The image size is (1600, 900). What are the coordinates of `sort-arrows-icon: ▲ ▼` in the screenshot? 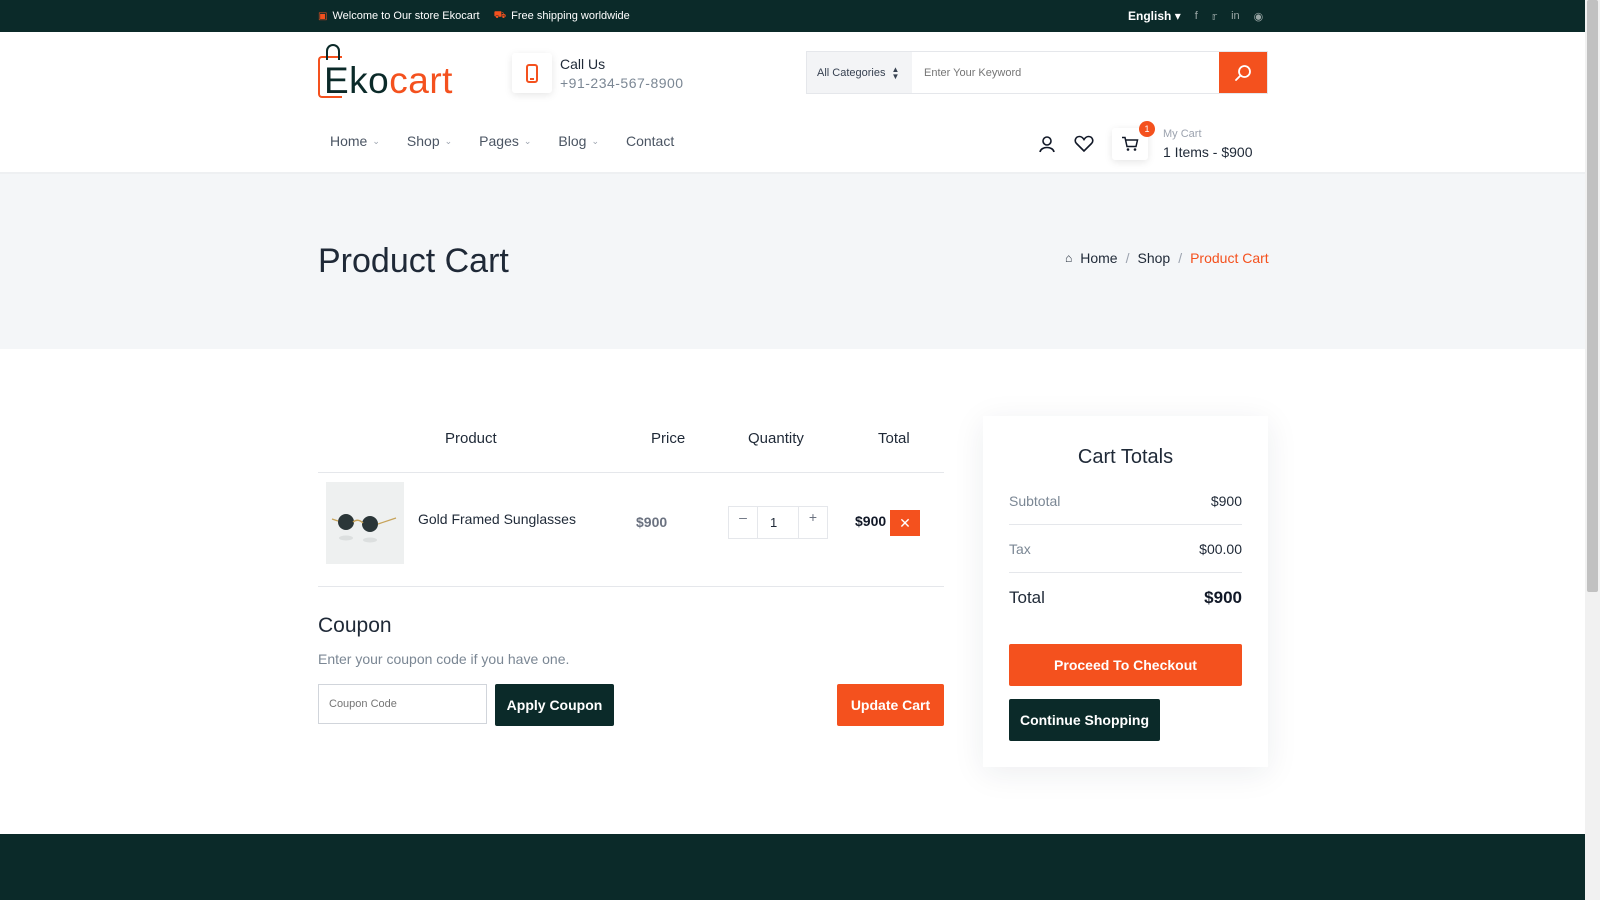 It's located at (895, 72).